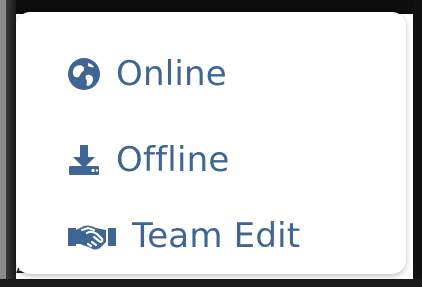 The image size is (422, 287). Describe the element at coordinates (84, 160) in the screenshot. I see `download-icon` at that location.